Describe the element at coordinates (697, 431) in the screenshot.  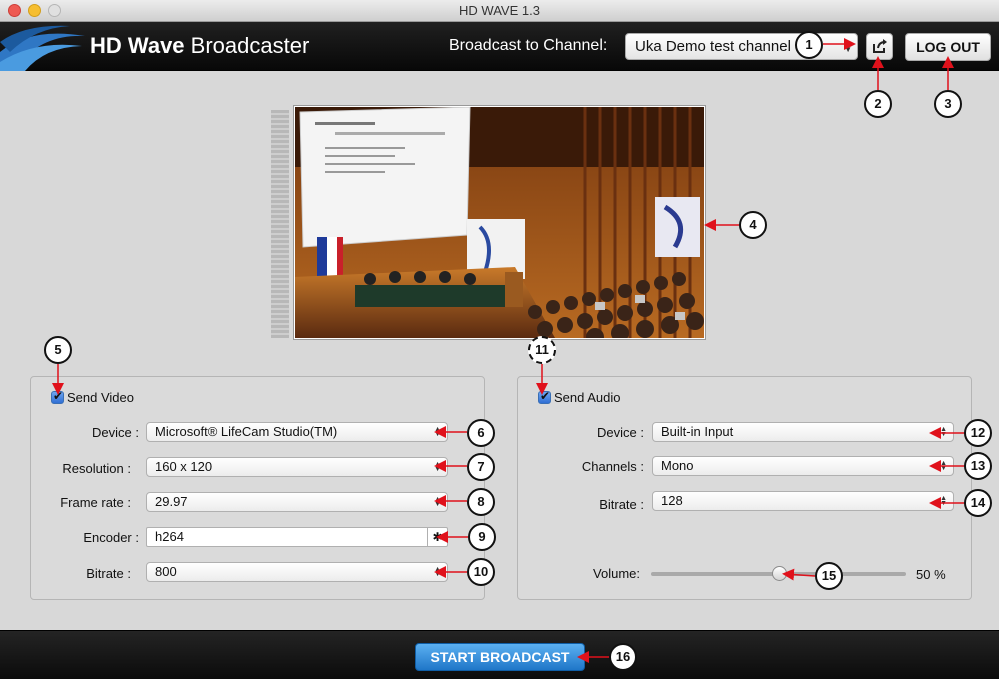
I see `audio-device-value: Built-in Input` at that location.